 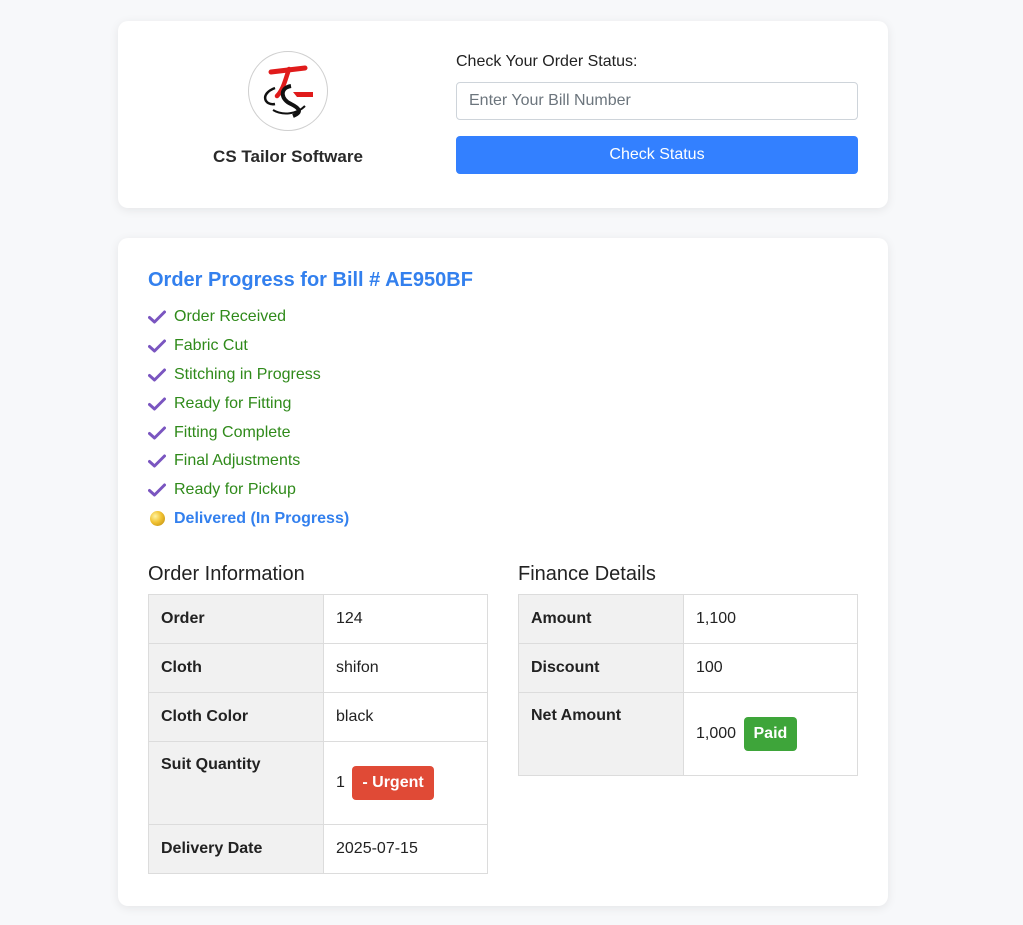 What do you see at coordinates (601, 668) in the screenshot?
I see `row-key: Discount` at bounding box center [601, 668].